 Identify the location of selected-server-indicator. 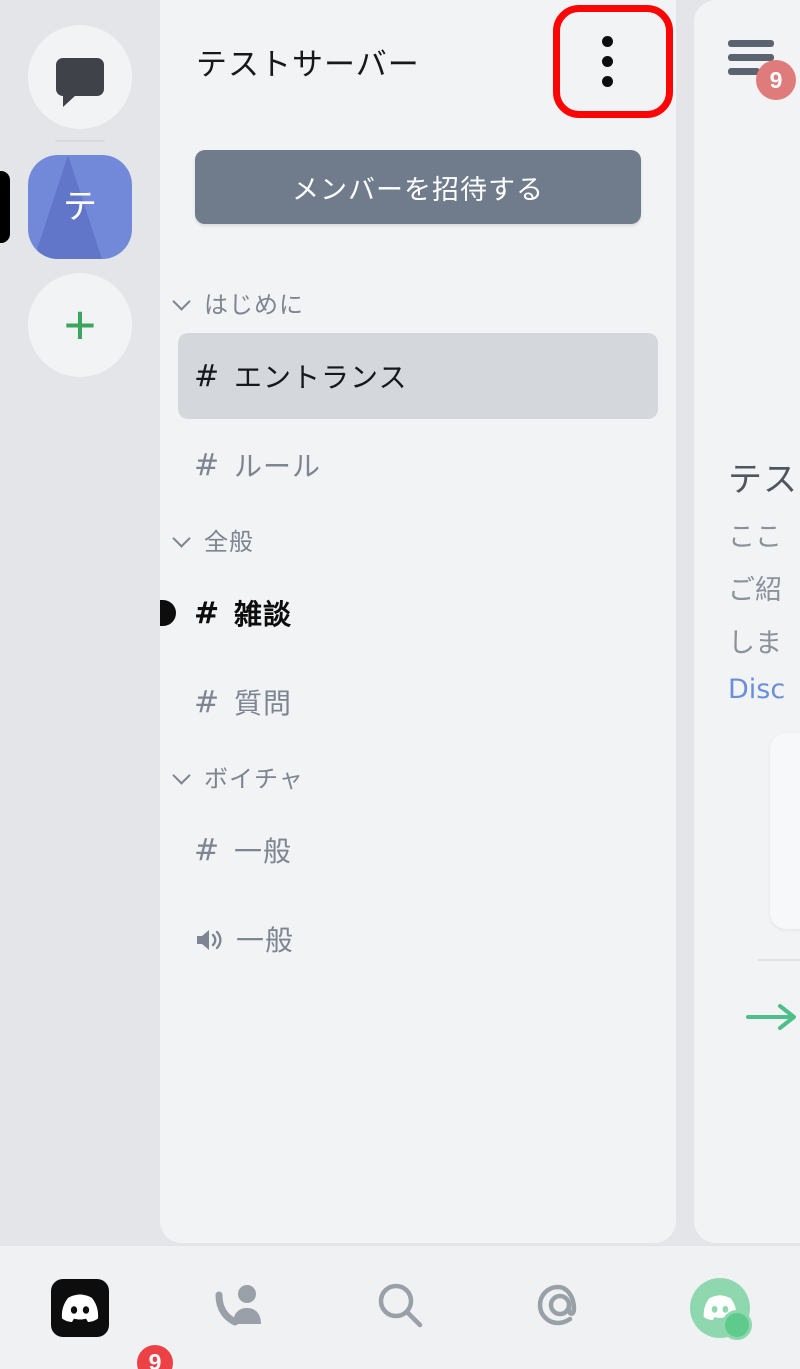
(5, 207).